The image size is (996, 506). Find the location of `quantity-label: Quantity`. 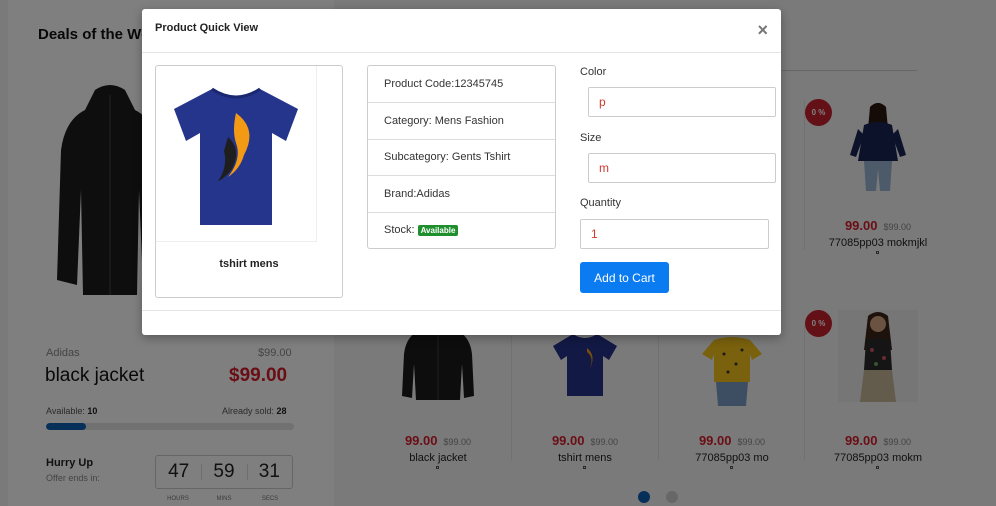

quantity-label: Quantity is located at coordinates (600, 203).